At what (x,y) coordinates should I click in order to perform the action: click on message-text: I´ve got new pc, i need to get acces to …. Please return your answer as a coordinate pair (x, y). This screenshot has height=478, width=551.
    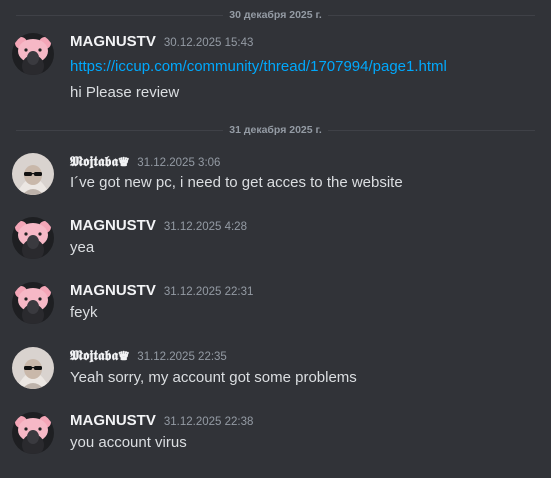
    Looking at the image, I should click on (236, 182).